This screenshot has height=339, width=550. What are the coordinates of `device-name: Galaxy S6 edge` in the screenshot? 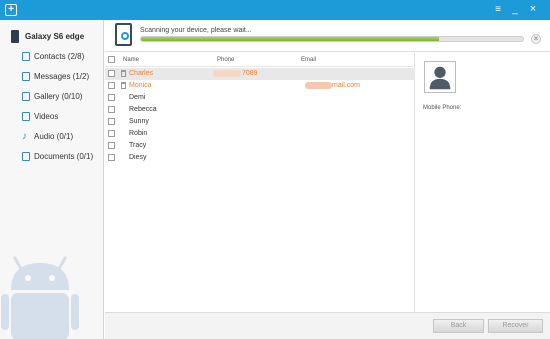 It's located at (55, 36).